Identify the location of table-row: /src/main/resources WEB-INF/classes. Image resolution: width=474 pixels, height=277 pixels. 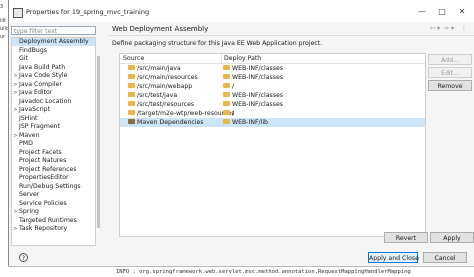
(272, 77).